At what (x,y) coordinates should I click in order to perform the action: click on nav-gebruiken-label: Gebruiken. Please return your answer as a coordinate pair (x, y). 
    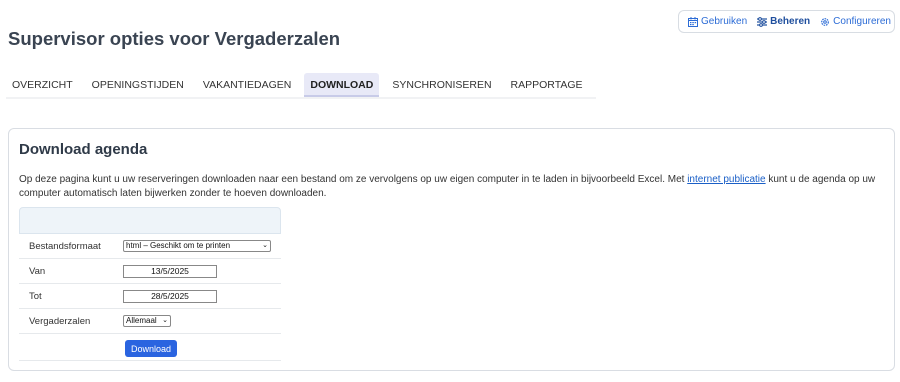
    Looking at the image, I should click on (724, 21).